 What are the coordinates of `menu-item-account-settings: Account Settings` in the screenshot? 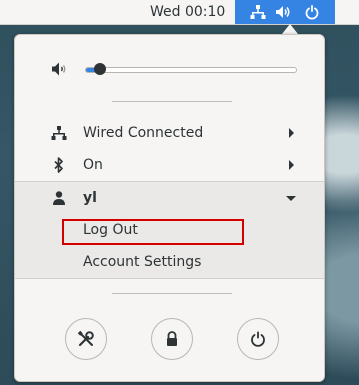 It's located at (169, 262).